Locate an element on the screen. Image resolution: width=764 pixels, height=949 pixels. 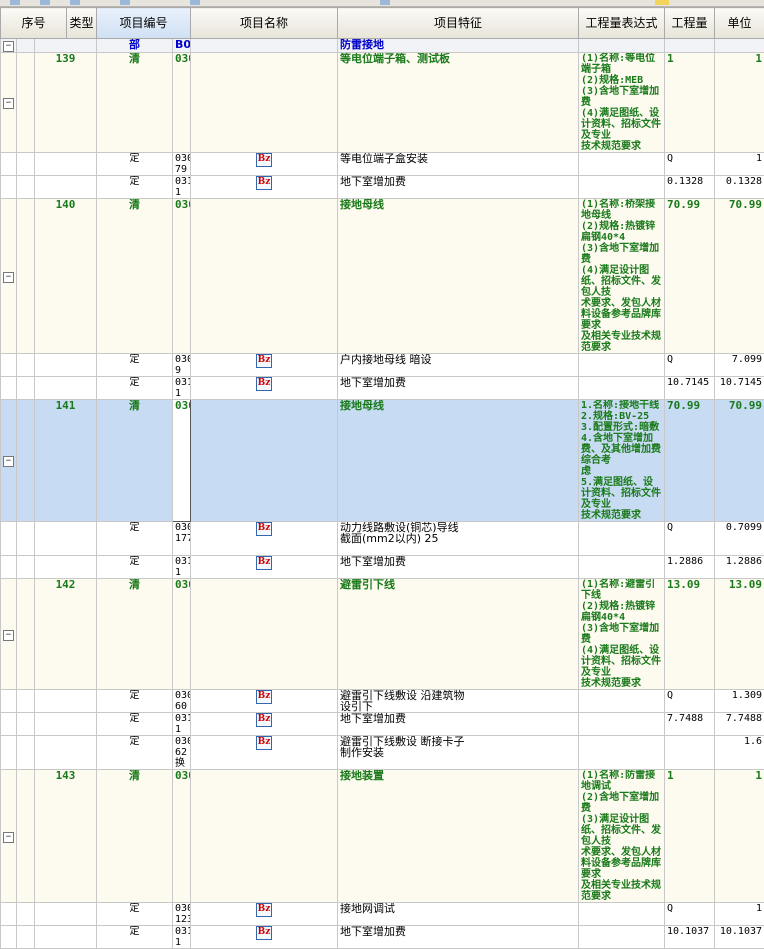
row-expression: 10.1037 is located at coordinates (690, 937).